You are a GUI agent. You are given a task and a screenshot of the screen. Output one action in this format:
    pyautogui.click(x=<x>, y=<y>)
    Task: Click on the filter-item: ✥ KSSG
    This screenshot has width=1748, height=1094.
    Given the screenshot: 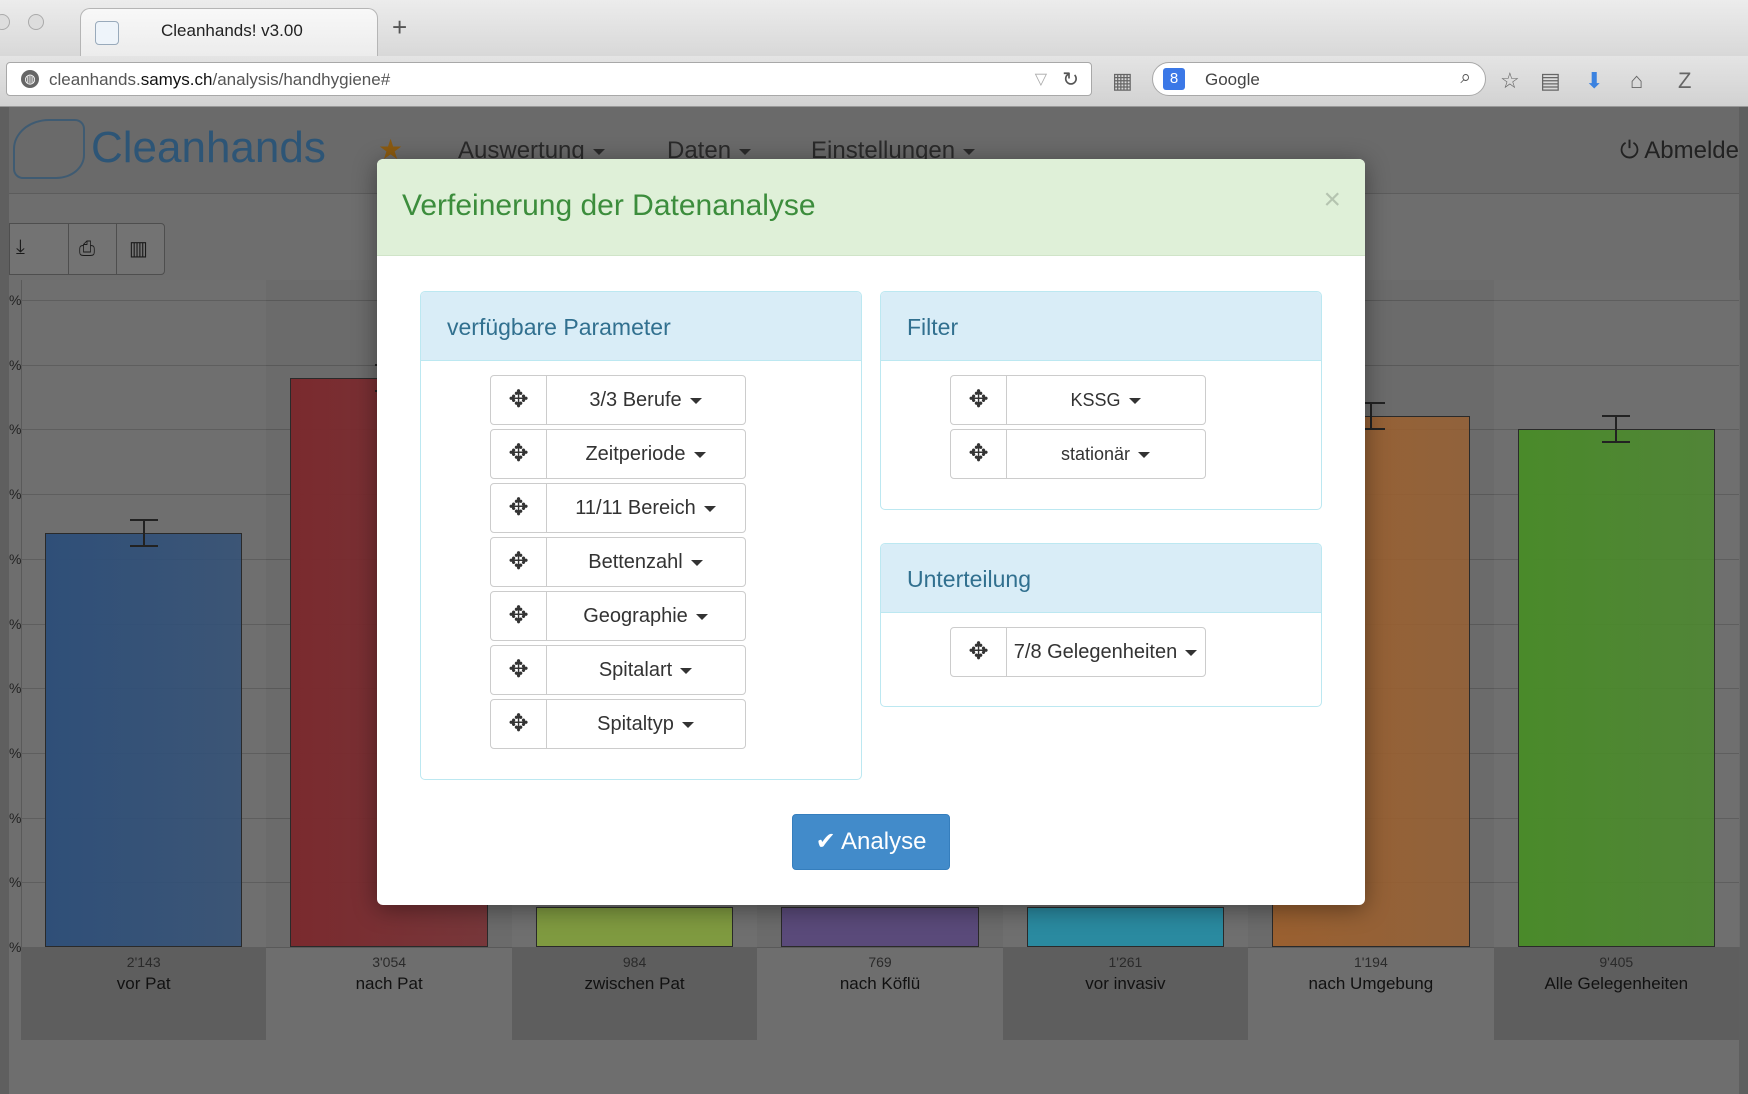 What is the action you would take?
    pyautogui.click(x=1078, y=400)
    